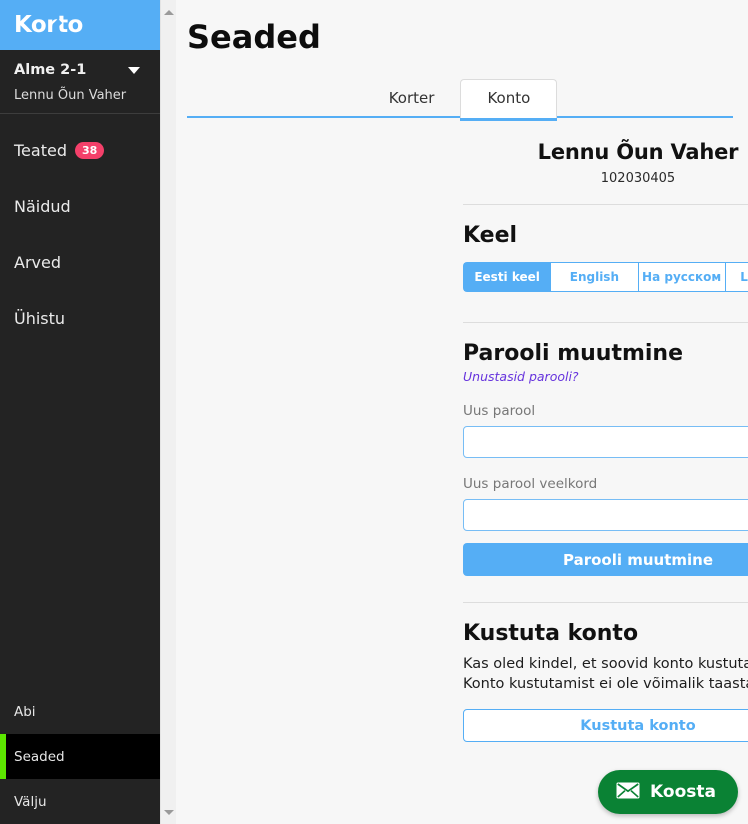 The image size is (748, 824). I want to click on user-id: 102030405, so click(638, 178).